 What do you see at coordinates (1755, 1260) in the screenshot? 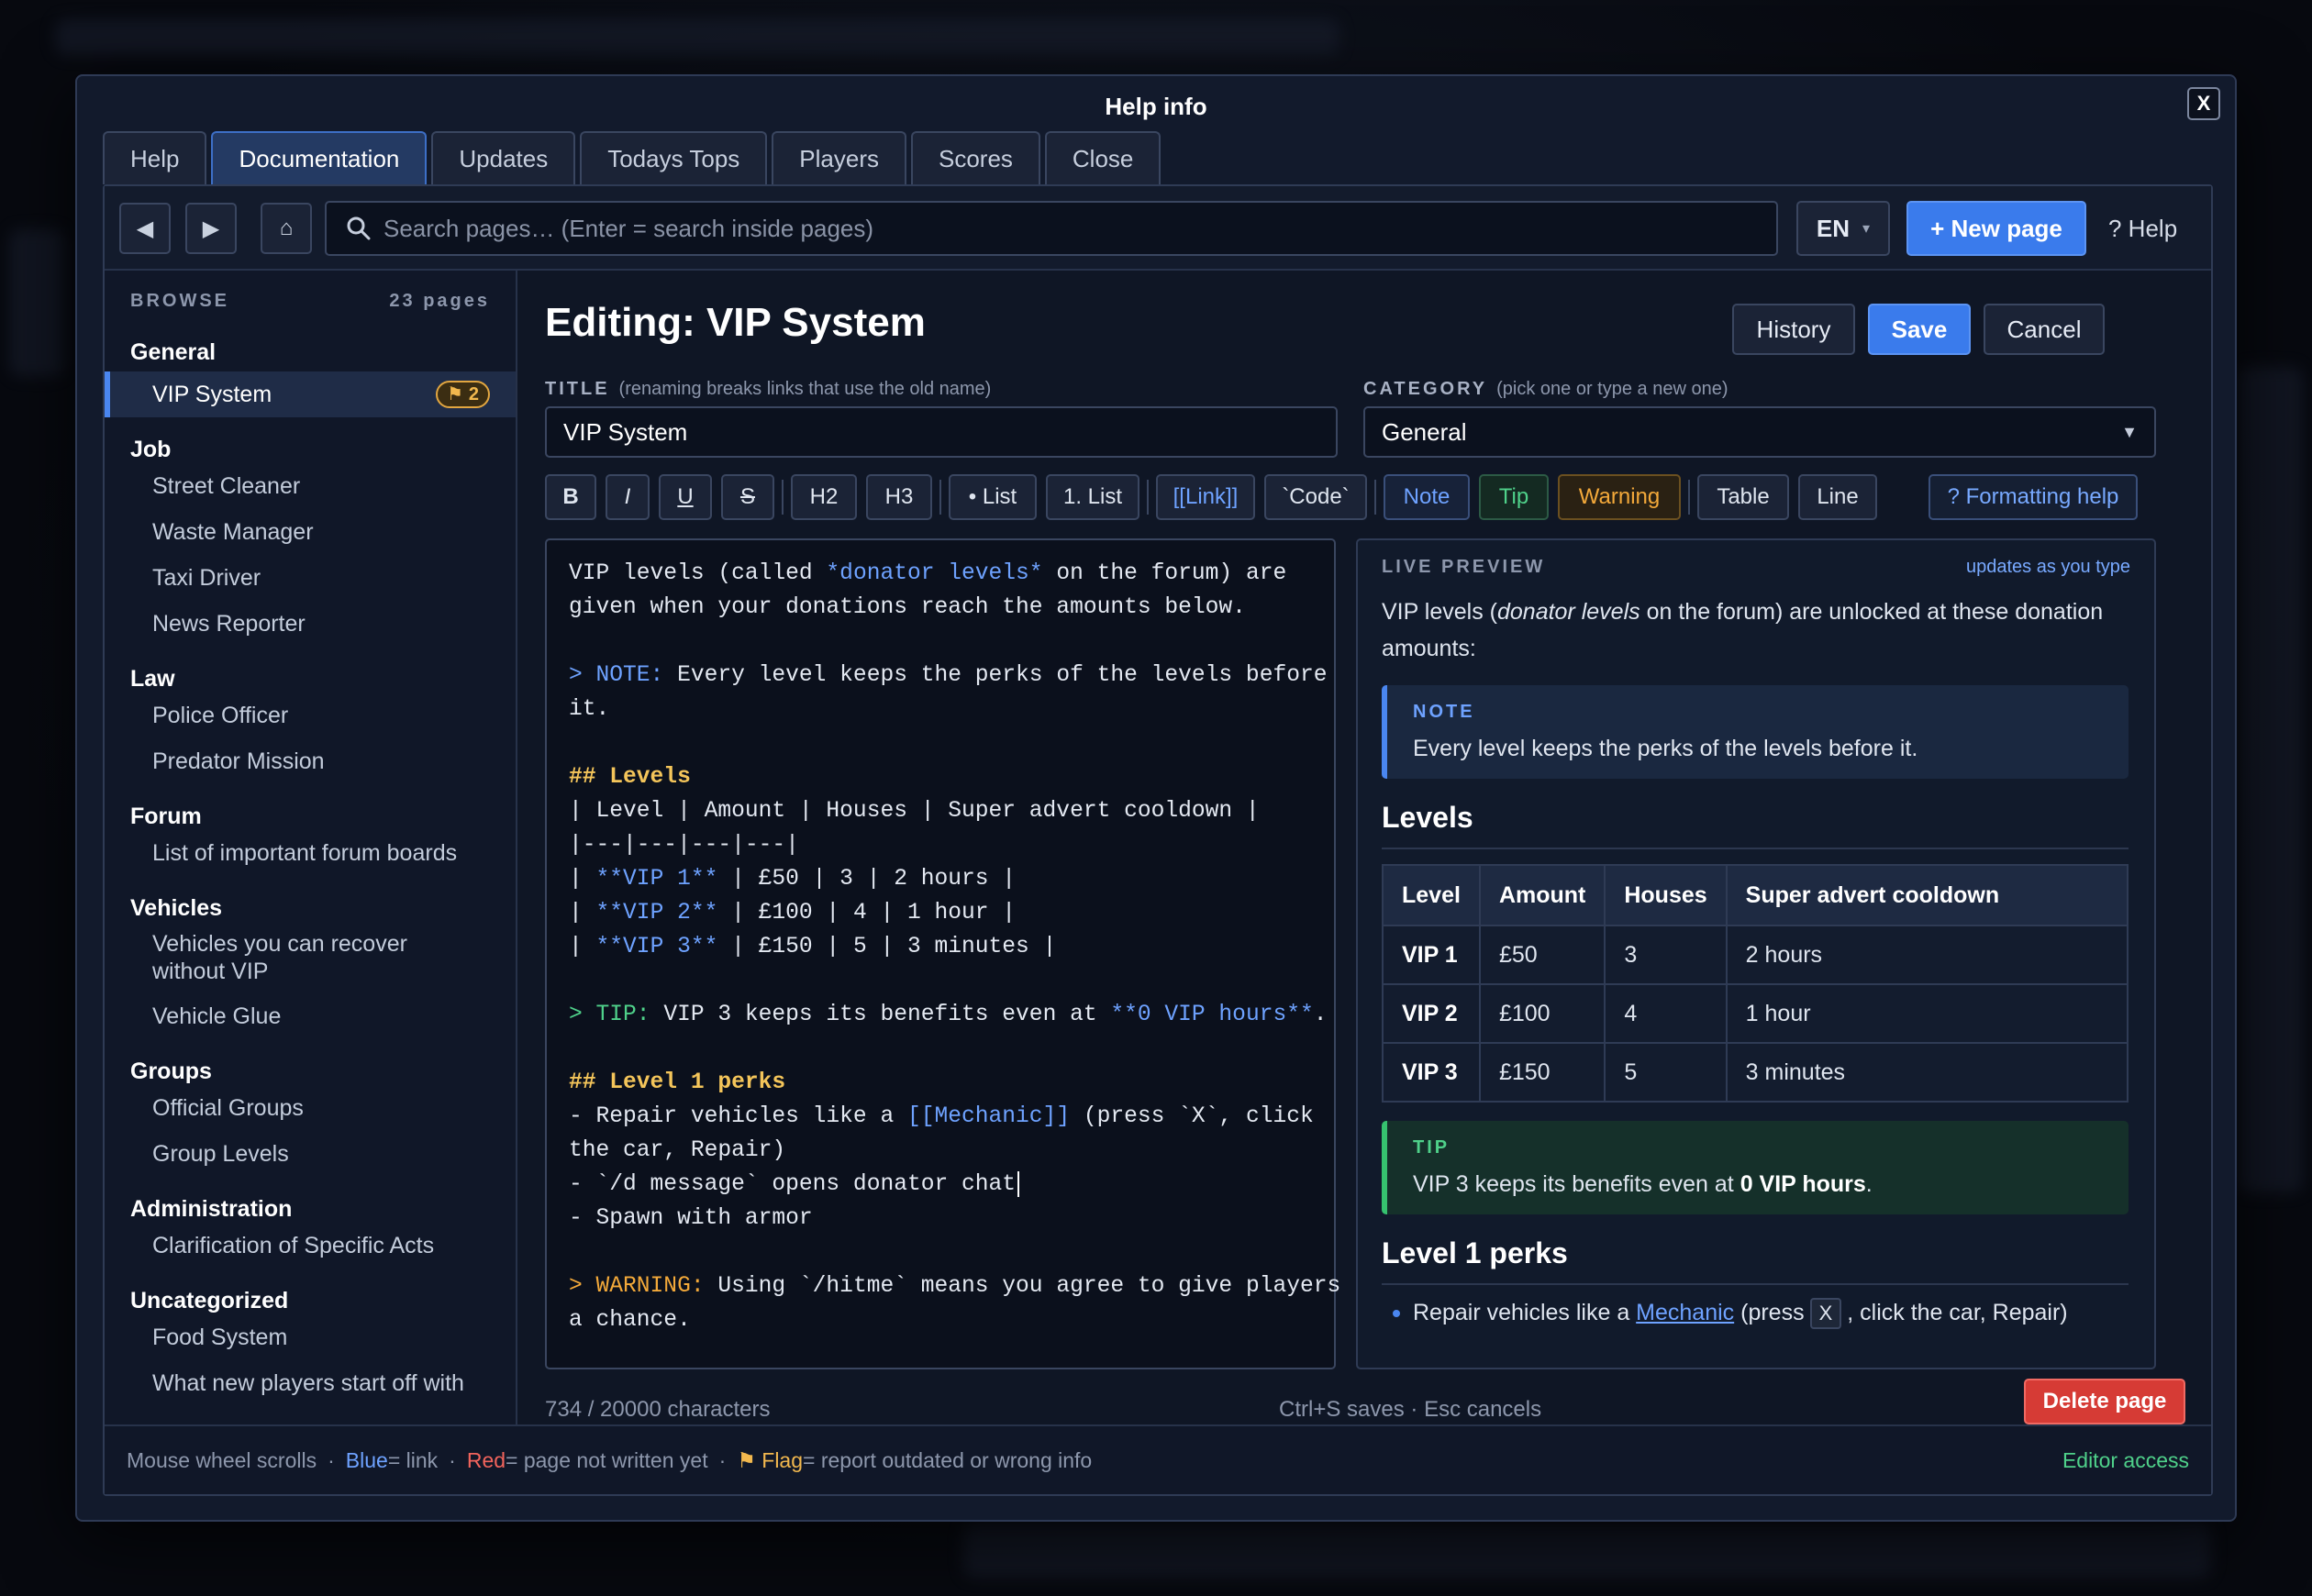
I see `level-1-perks-heading: Level 1 perks` at bounding box center [1755, 1260].